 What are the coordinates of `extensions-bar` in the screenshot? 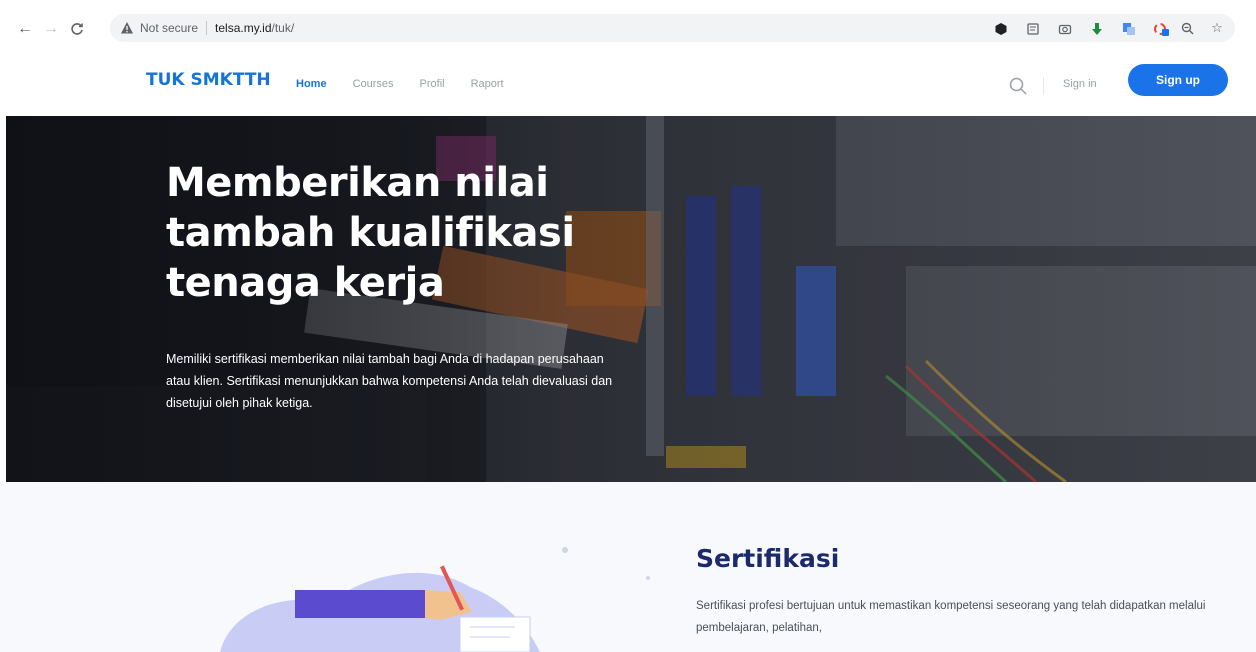 It's located at (1082, 29).